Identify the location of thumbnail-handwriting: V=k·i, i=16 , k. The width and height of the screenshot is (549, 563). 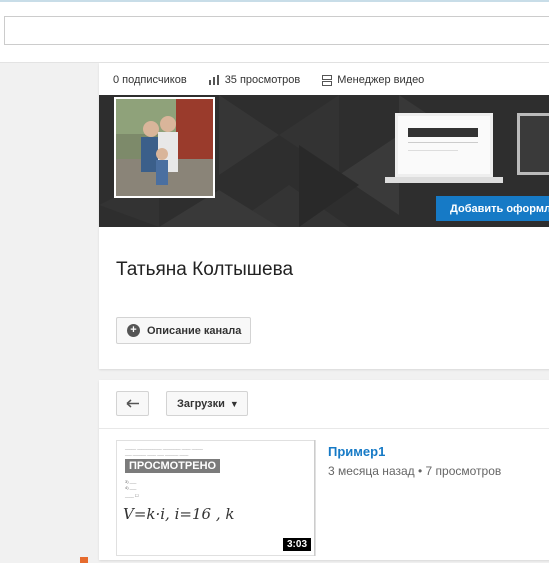
(179, 514).